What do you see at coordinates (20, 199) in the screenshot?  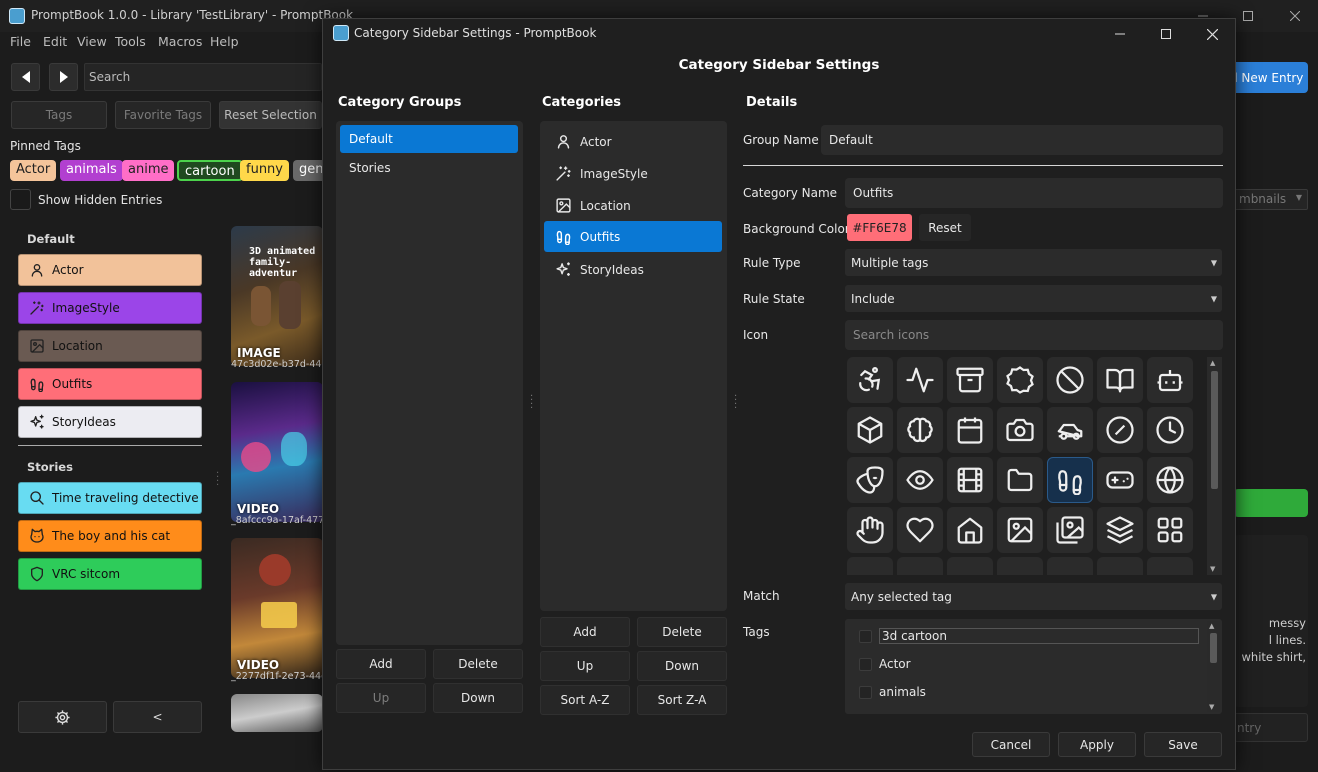 I see `show-hidden-checkbox` at bounding box center [20, 199].